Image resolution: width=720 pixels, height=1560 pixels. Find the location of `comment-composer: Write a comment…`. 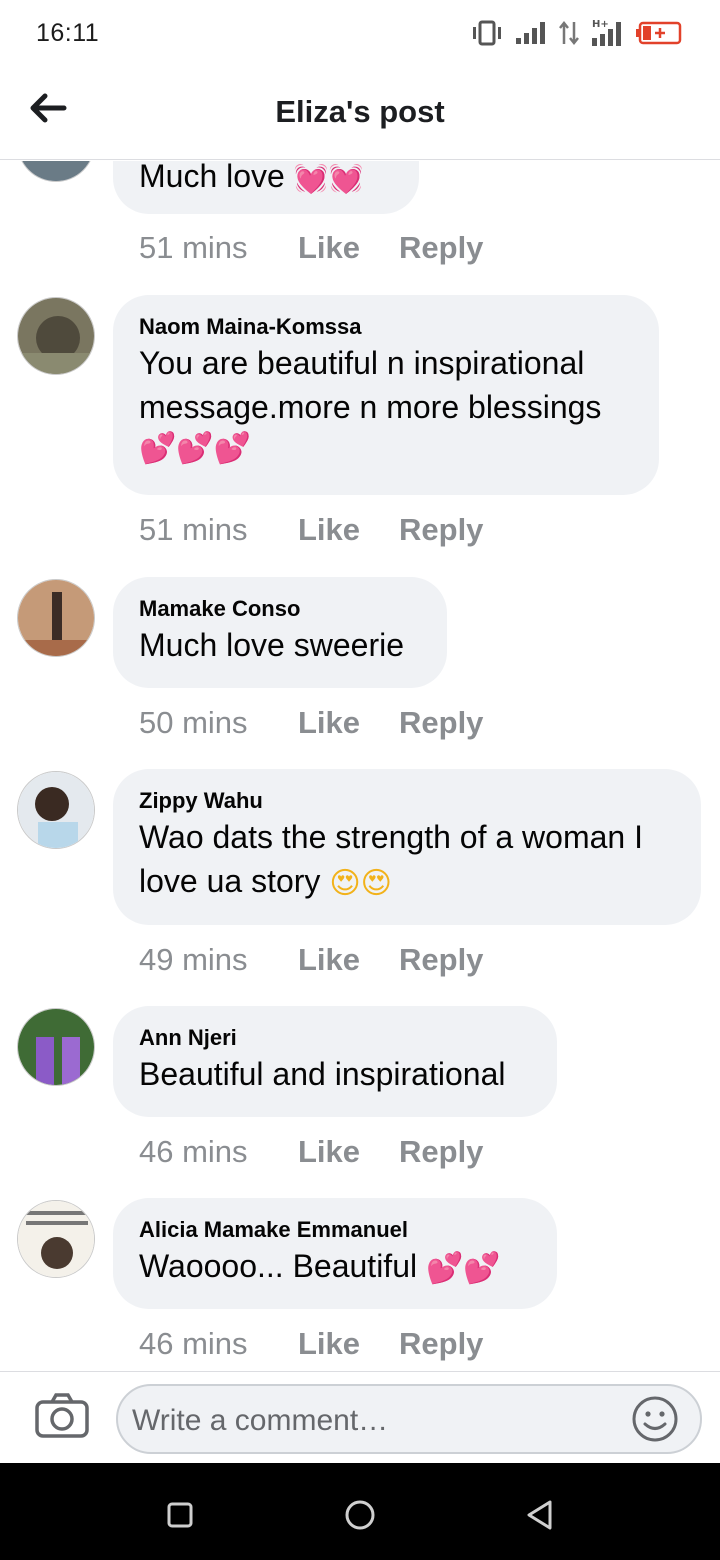

comment-composer: Write a comment… is located at coordinates (360, 1417).